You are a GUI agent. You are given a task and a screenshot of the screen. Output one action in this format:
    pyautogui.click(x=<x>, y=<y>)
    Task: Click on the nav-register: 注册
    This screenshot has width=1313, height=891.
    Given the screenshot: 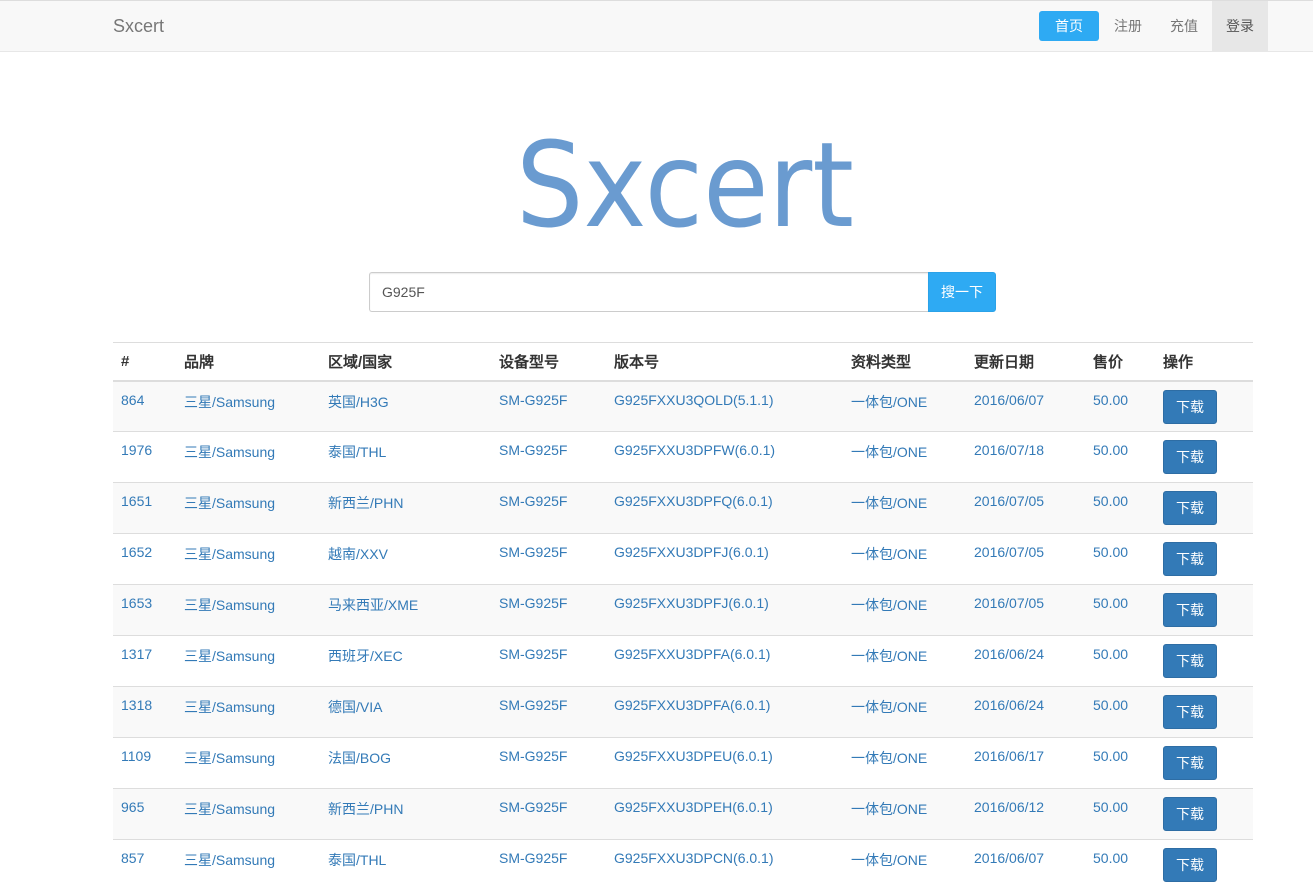 What is the action you would take?
    pyautogui.click(x=1128, y=26)
    